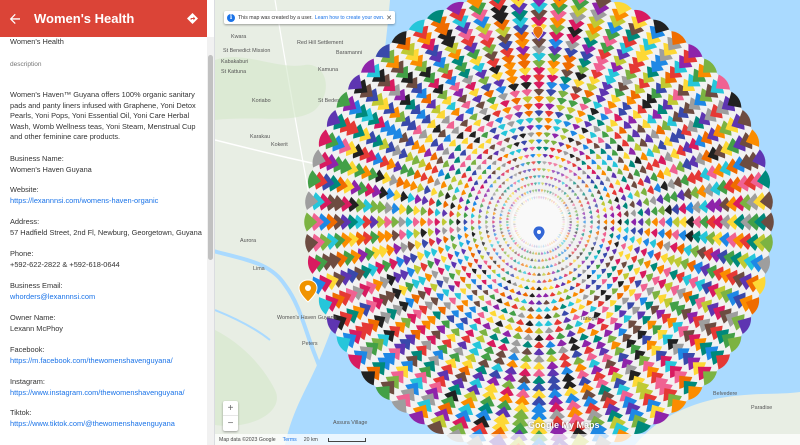 This screenshot has height=445, width=800. I want to click on google-logo: Google My Maps, so click(564, 425).